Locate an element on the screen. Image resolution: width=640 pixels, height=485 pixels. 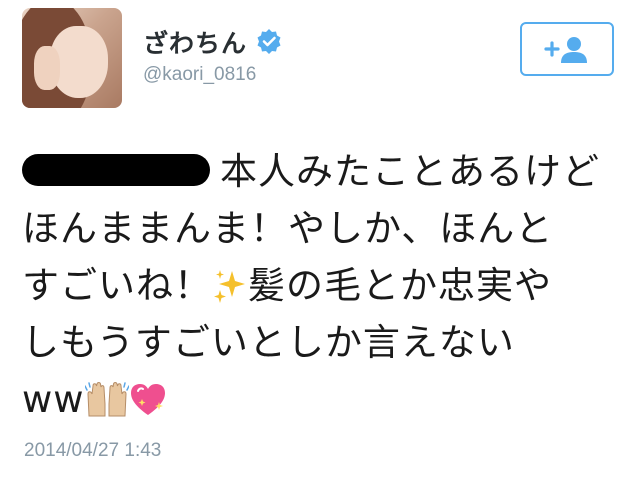
tweet-line: すごいね！ 髪の毛とか忠実や is located at coordinates (322, 288).